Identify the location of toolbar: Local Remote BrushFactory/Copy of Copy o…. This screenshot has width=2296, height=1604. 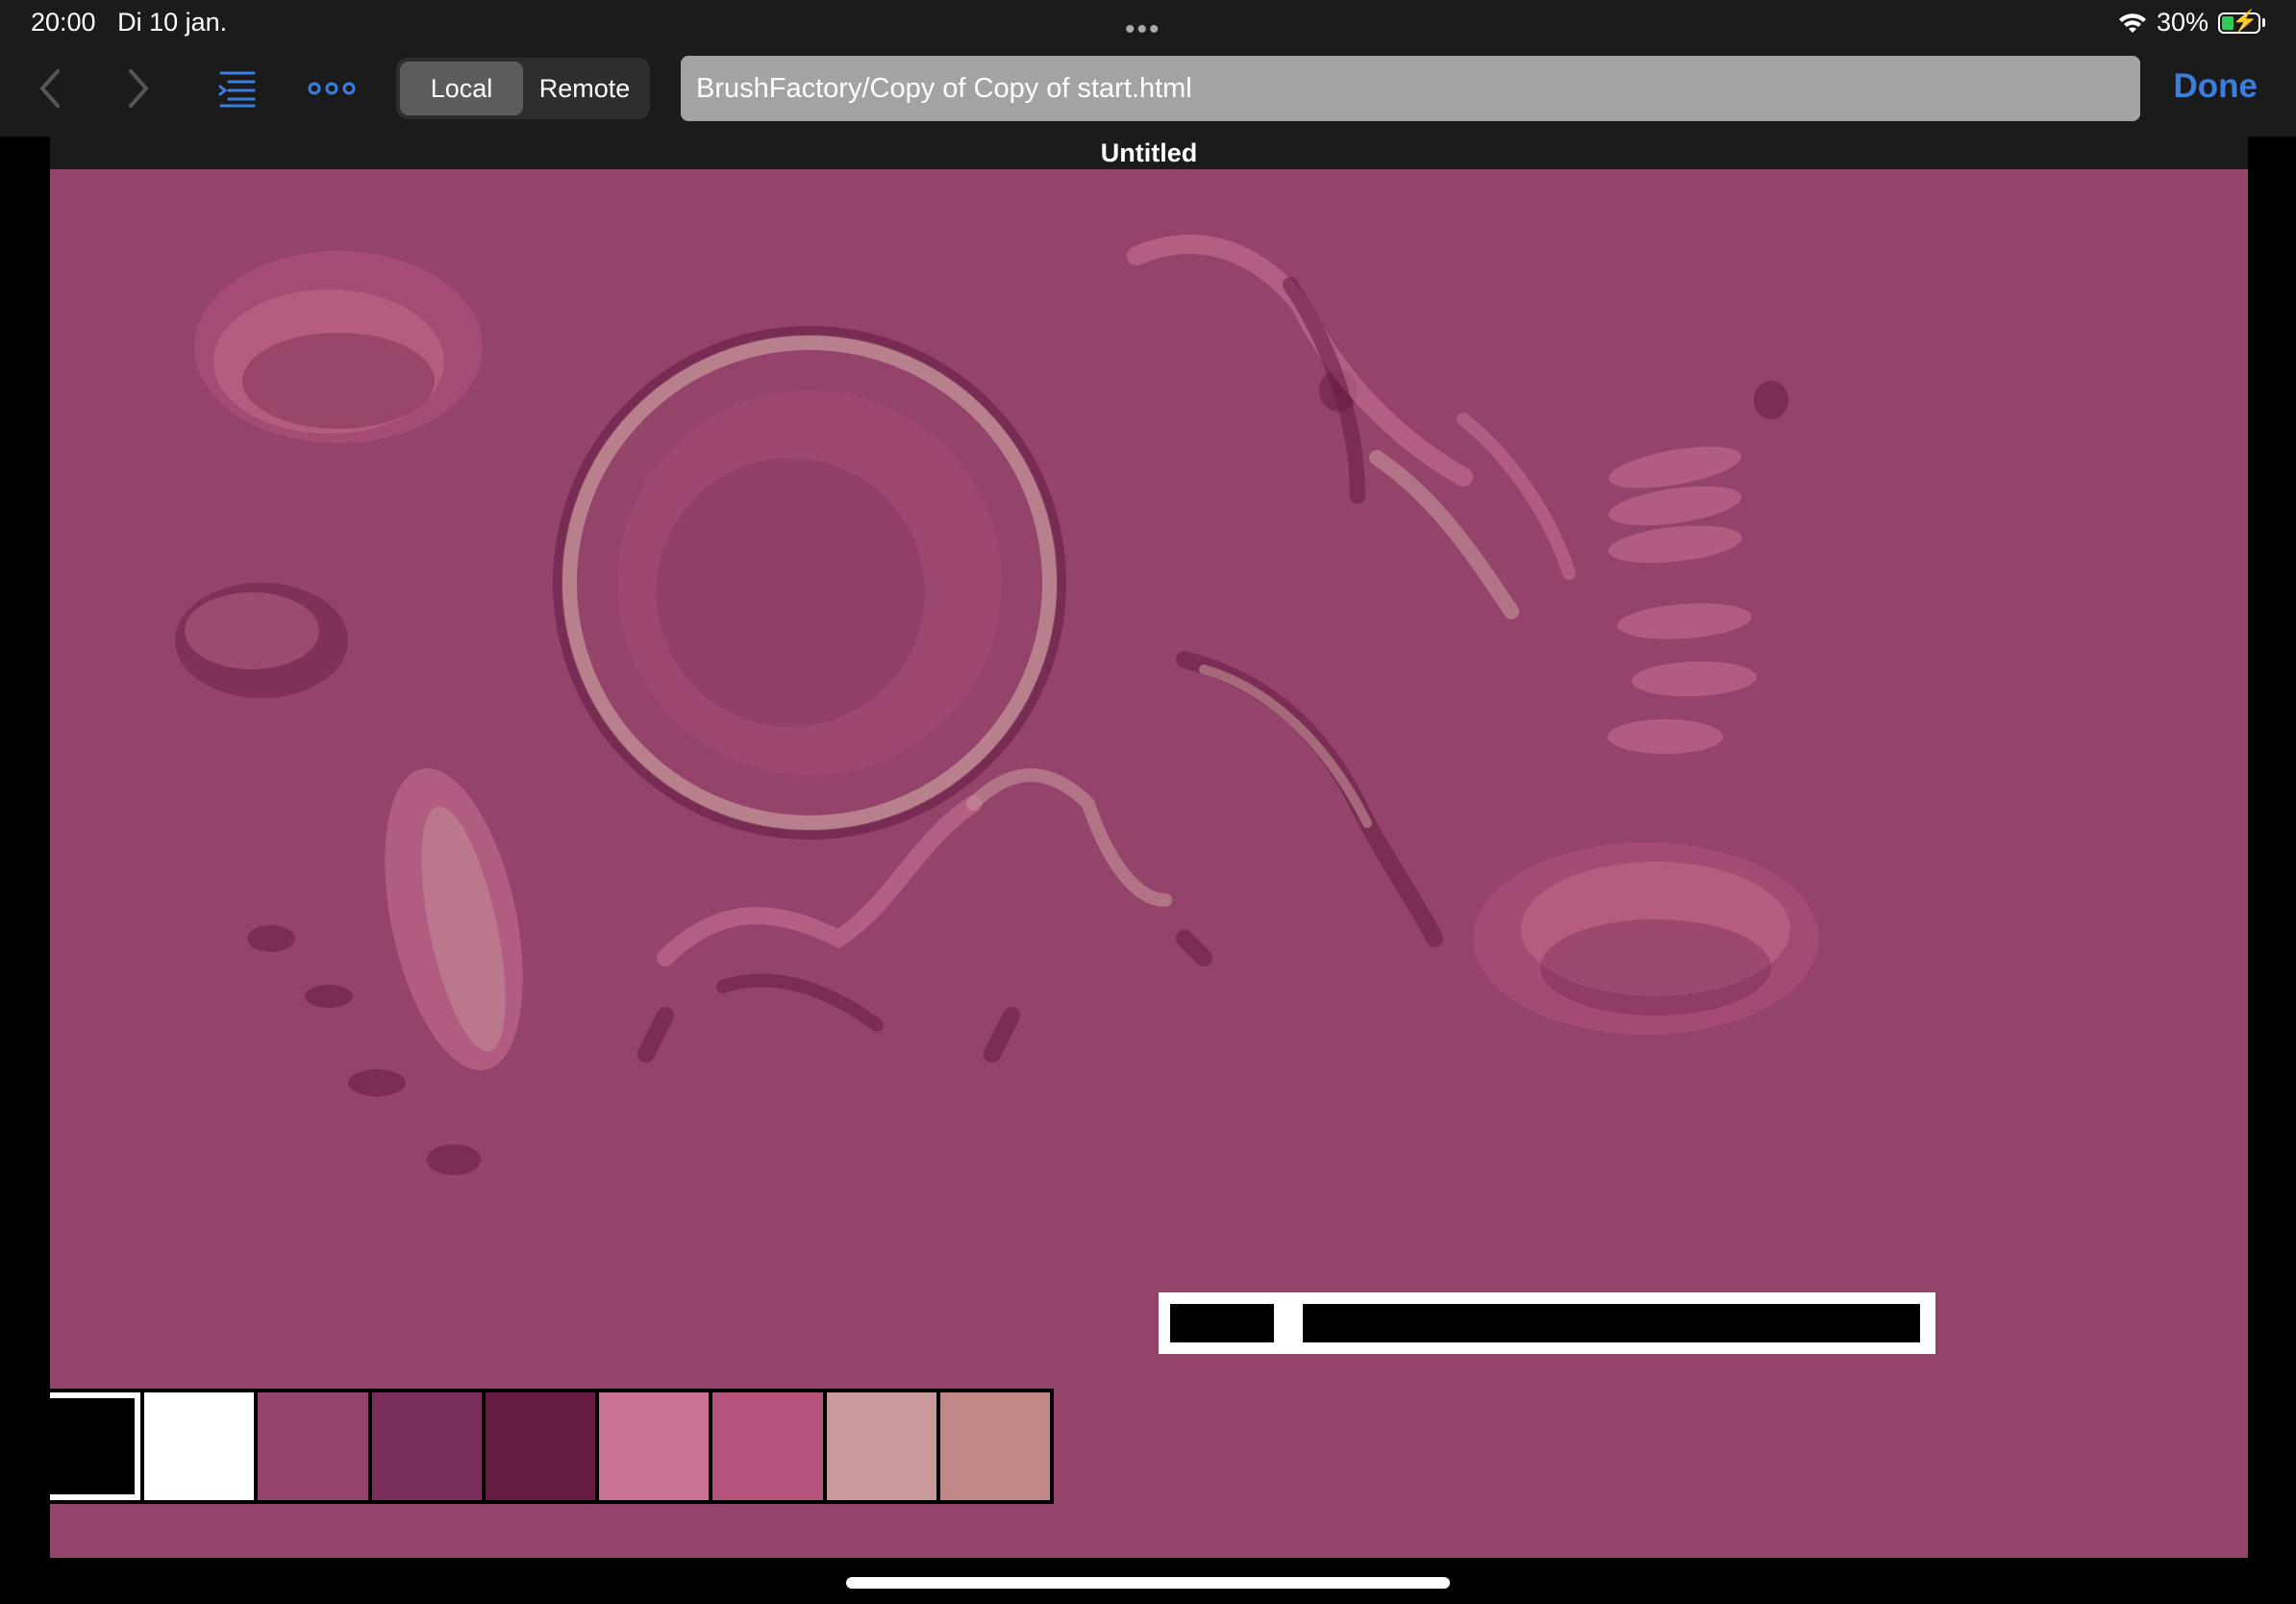
(1148, 91).